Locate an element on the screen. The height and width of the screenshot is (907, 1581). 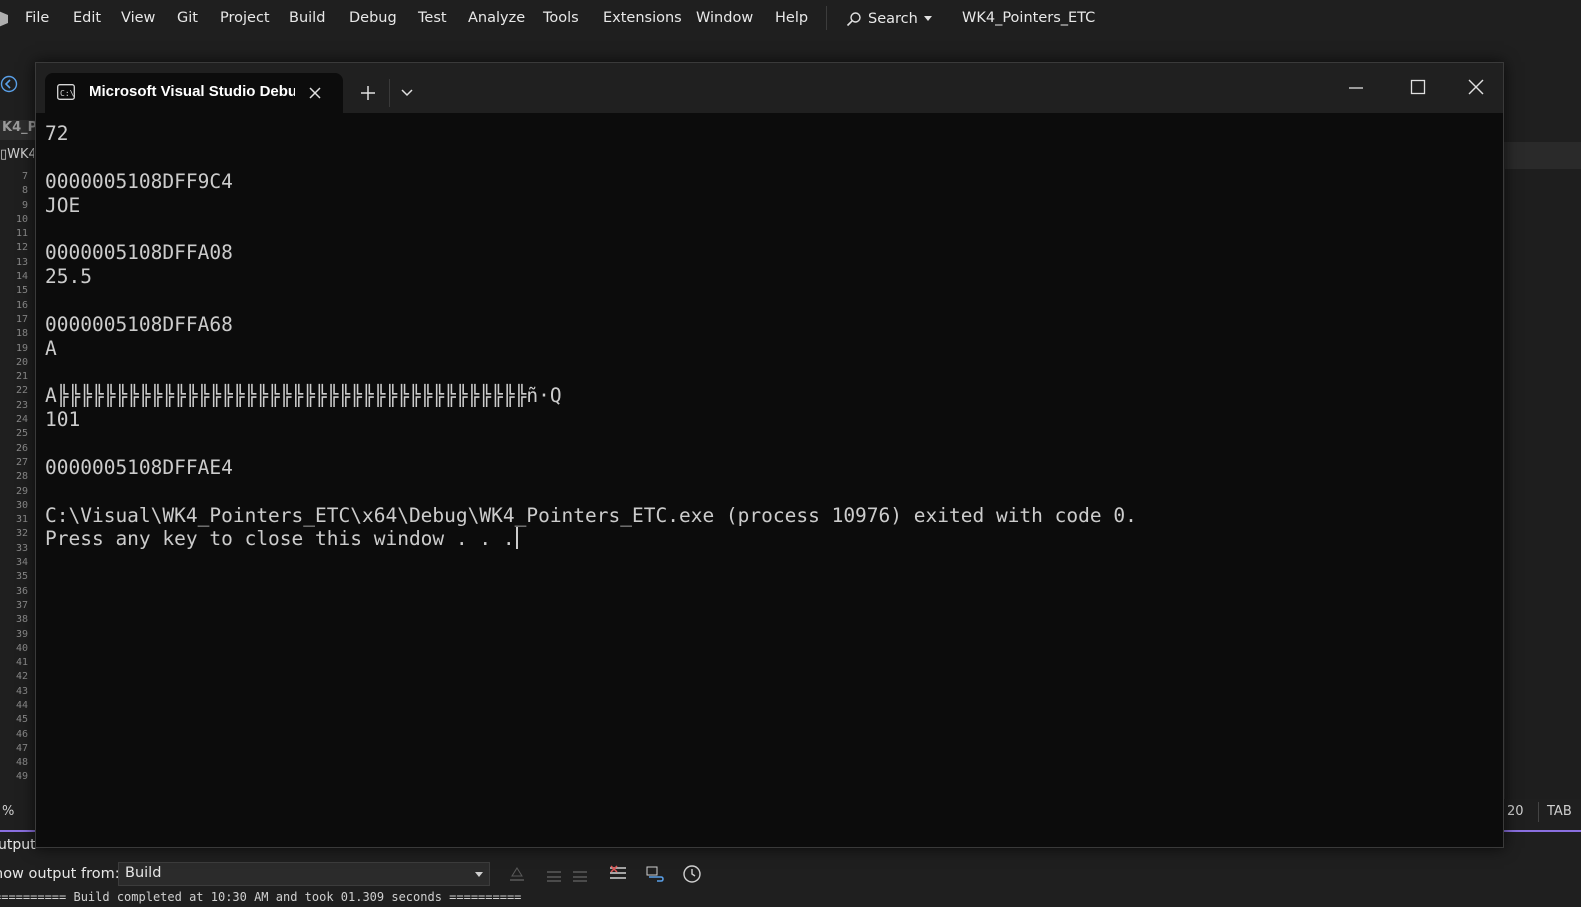
line-number: 7 is located at coordinates (24, 176).